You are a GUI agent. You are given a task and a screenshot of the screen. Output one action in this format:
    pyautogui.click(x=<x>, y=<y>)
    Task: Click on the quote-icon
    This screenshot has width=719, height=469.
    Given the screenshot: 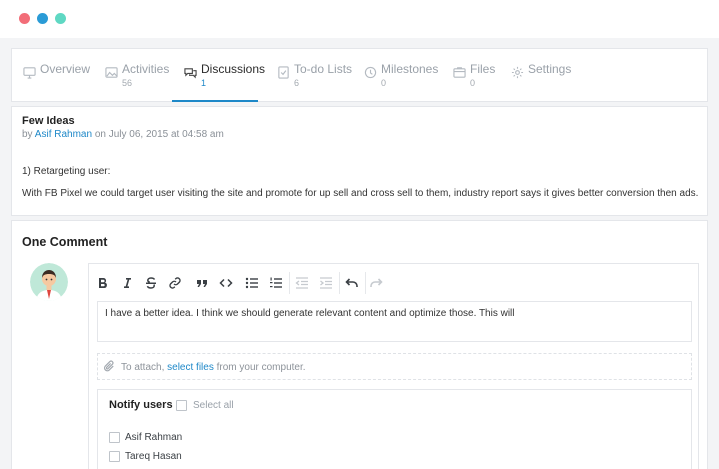 What is the action you would take?
    pyautogui.click(x=202, y=283)
    